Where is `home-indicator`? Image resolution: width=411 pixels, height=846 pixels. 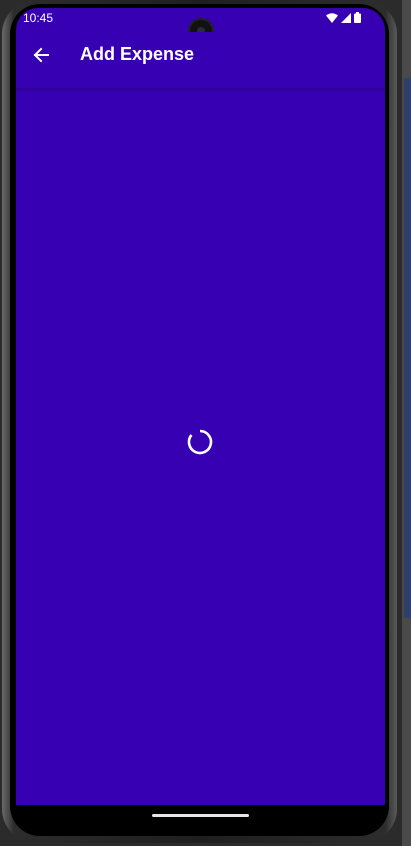
home-indicator is located at coordinates (200, 815).